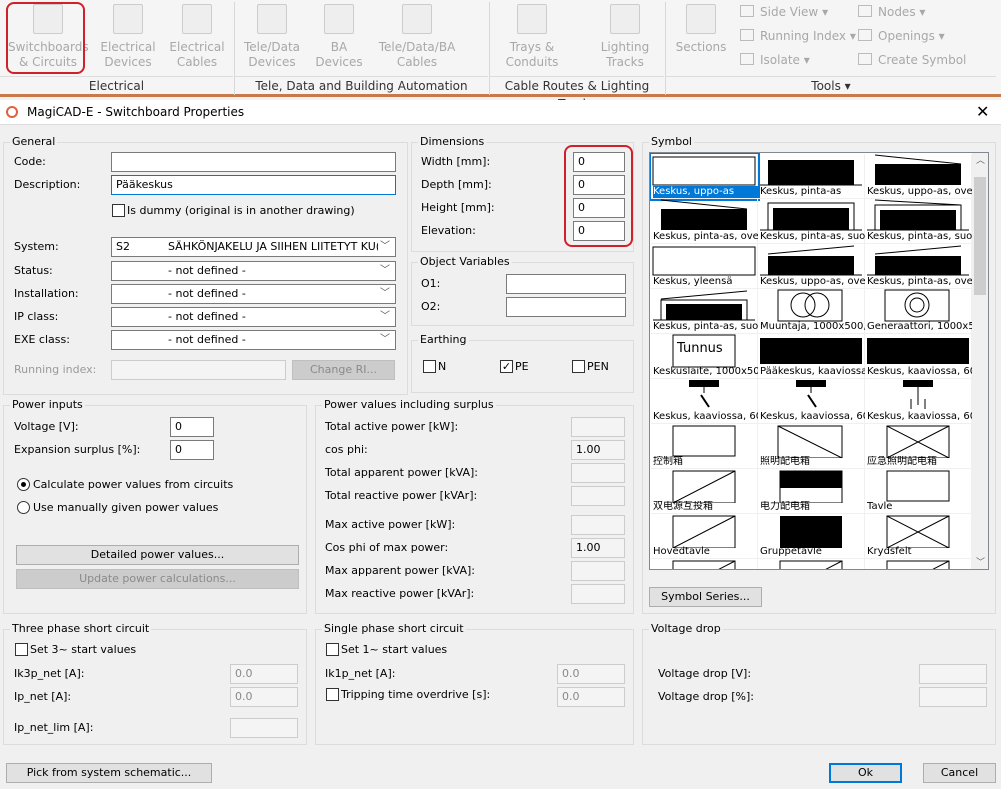 The image size is (1001, 789). Describe the element at coordinates (128, 35) in the screenshot. I see `electrical-devices-button: Electrical Devices` at that location.